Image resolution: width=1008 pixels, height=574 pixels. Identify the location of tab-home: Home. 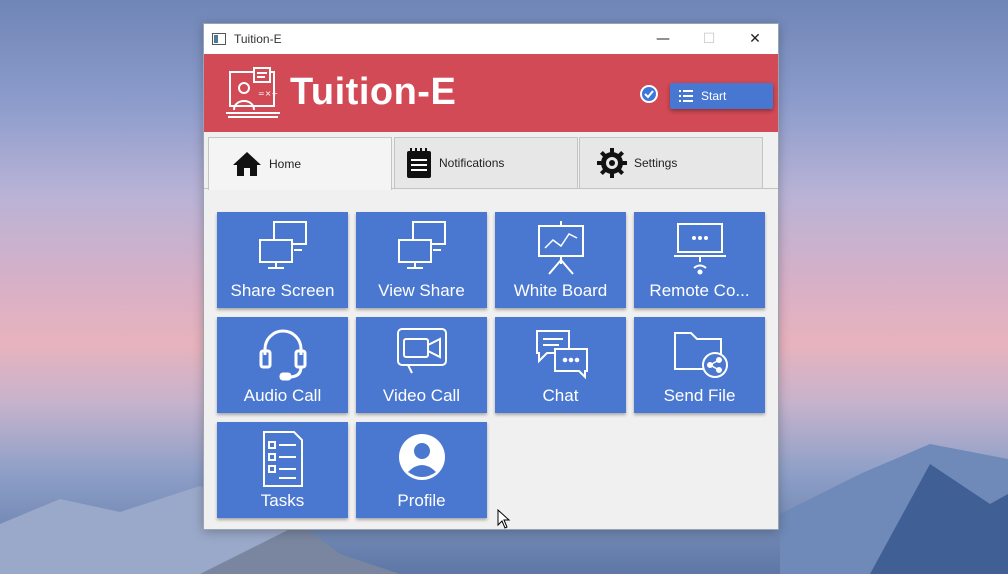
(300, 163).